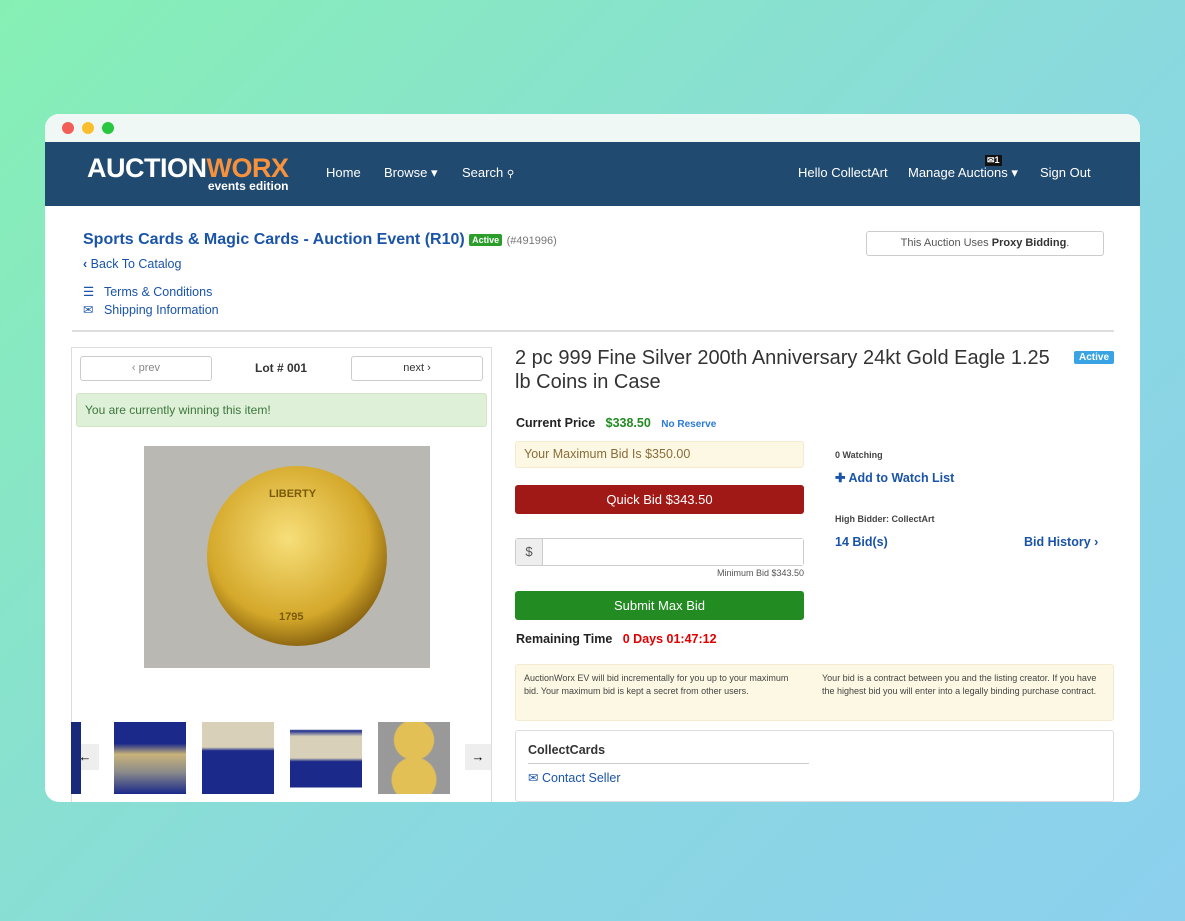 The width and height of the screenshot is (1185, 921). Describe the element at coordinates (343, 172) in the screenshot. I see `nav-home: Home` at that location.